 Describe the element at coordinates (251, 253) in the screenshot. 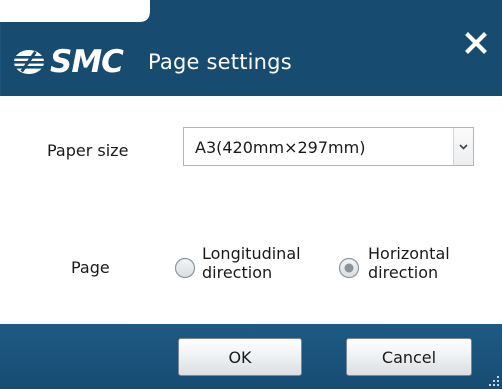

I see `longitudinal-label-line1: Longitudinal` at that location.